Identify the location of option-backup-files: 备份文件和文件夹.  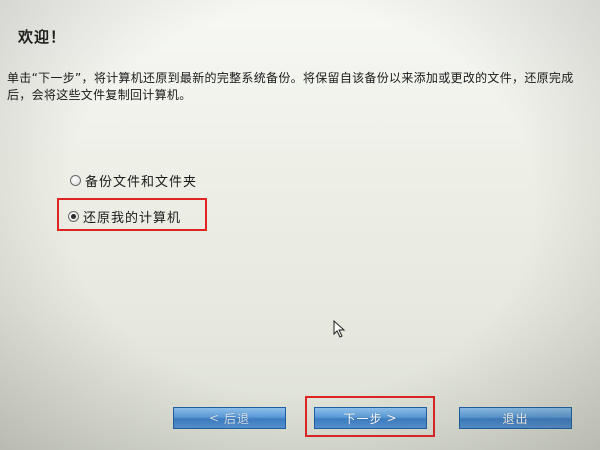
(133, 180).